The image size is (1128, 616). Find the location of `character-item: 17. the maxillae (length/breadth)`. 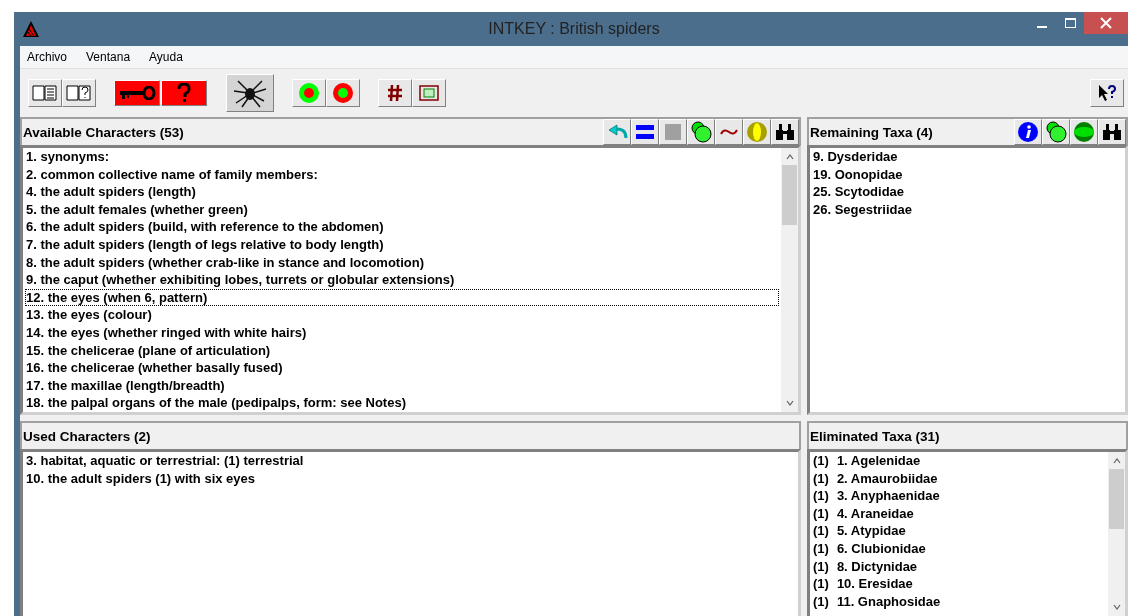

character-item: 17. the maxillae (length/breadth) is located at coordinates (402, 385).